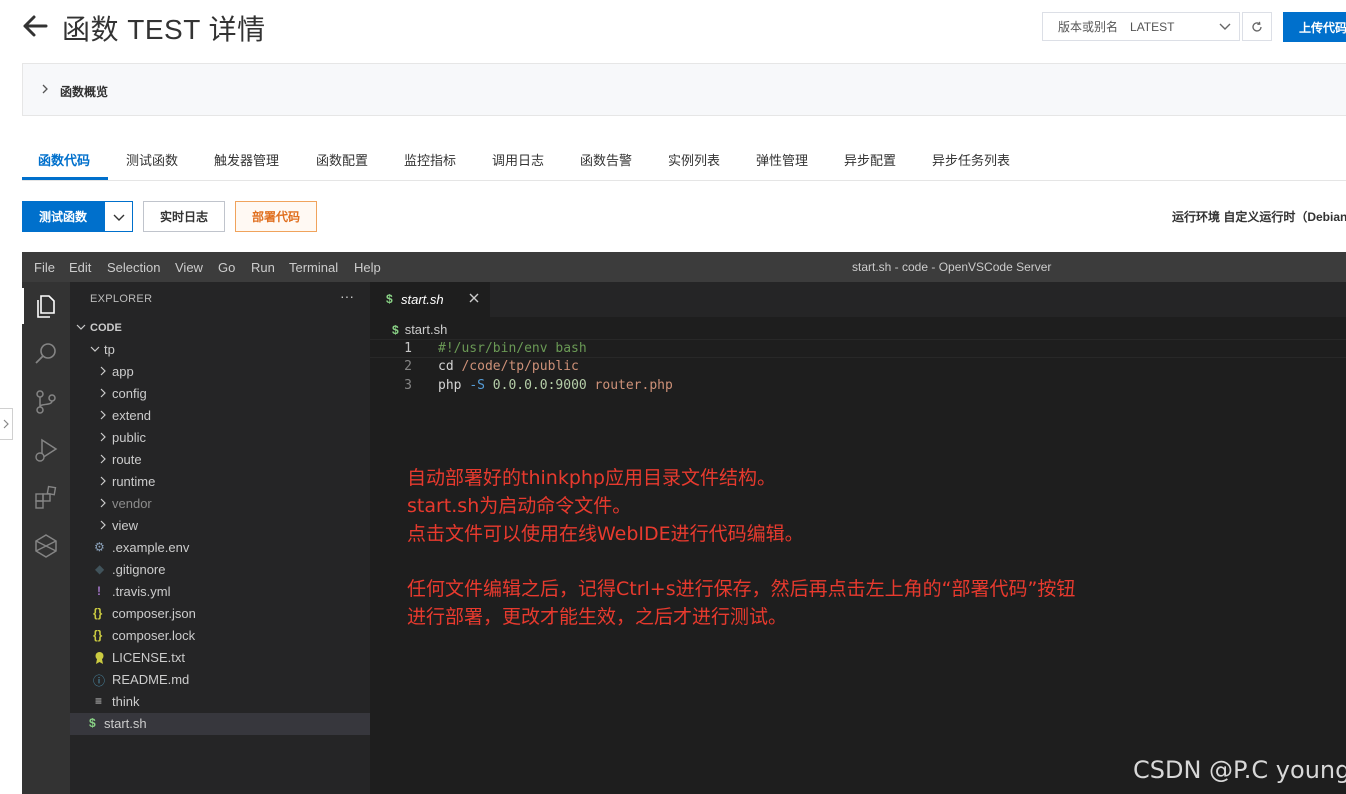 This screenshot has height=794, width=1346. Describe the element at coordinates (246, 159) in the screenshot. I see `tab-trigger-management: 触发器管理` at that location.